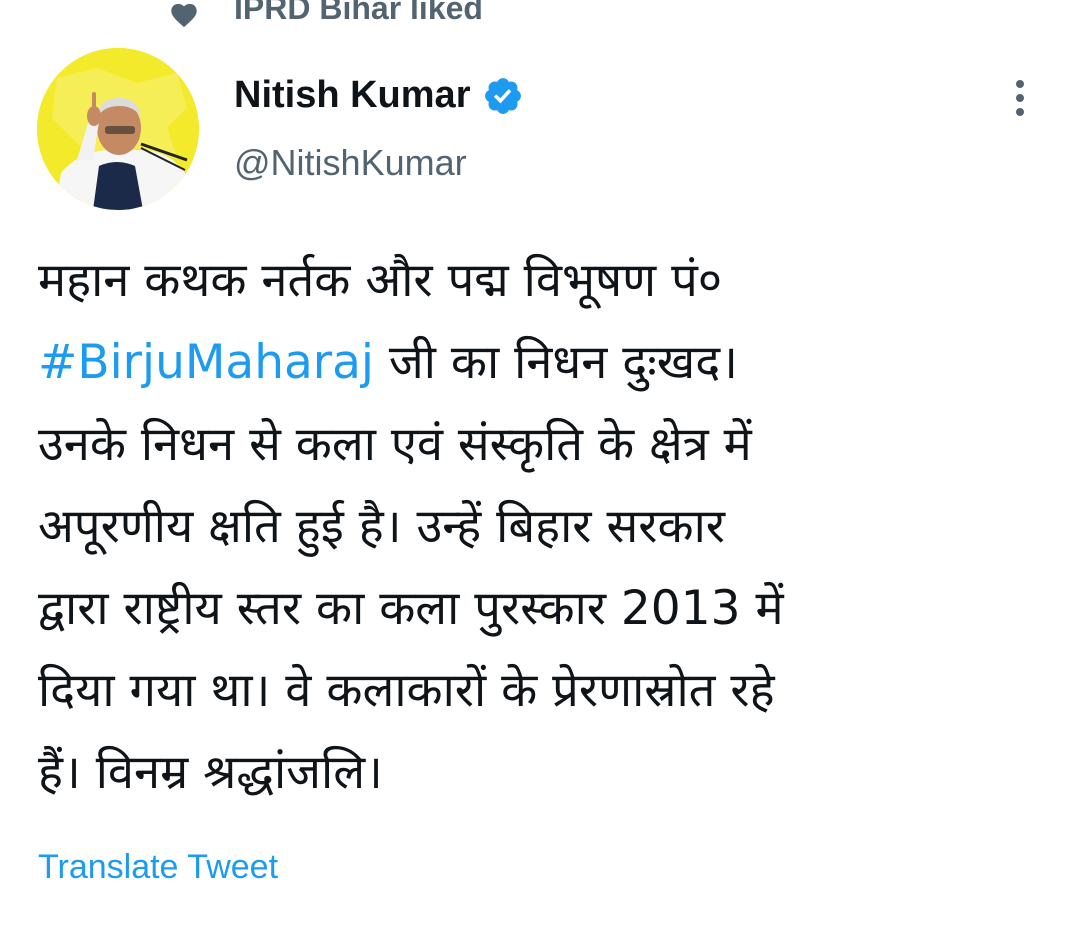  I want to click on more-vertical-icon, so click(1020, 98).